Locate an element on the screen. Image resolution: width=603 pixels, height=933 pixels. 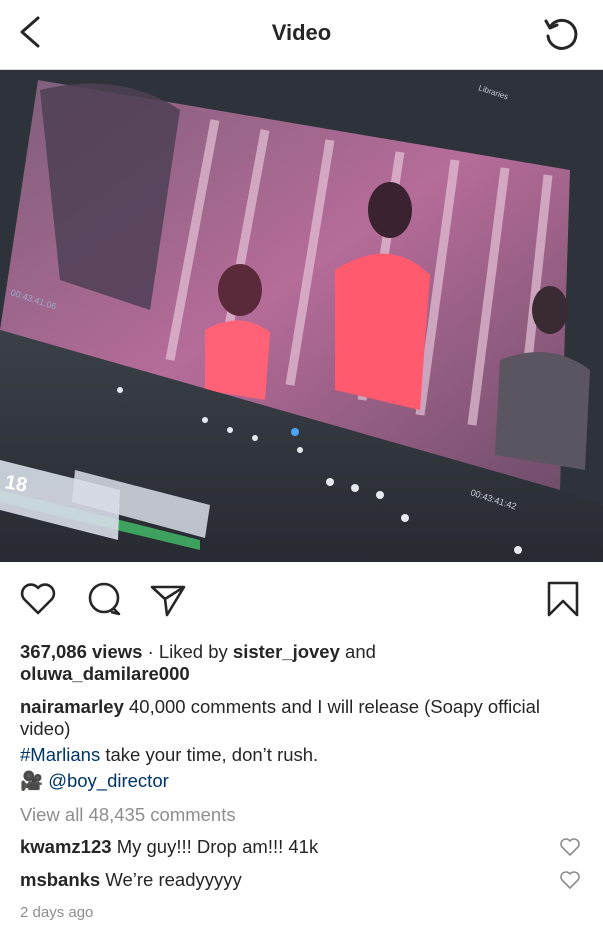
comment-text: We’re readyyyyy is located at coordinates (173, 879).